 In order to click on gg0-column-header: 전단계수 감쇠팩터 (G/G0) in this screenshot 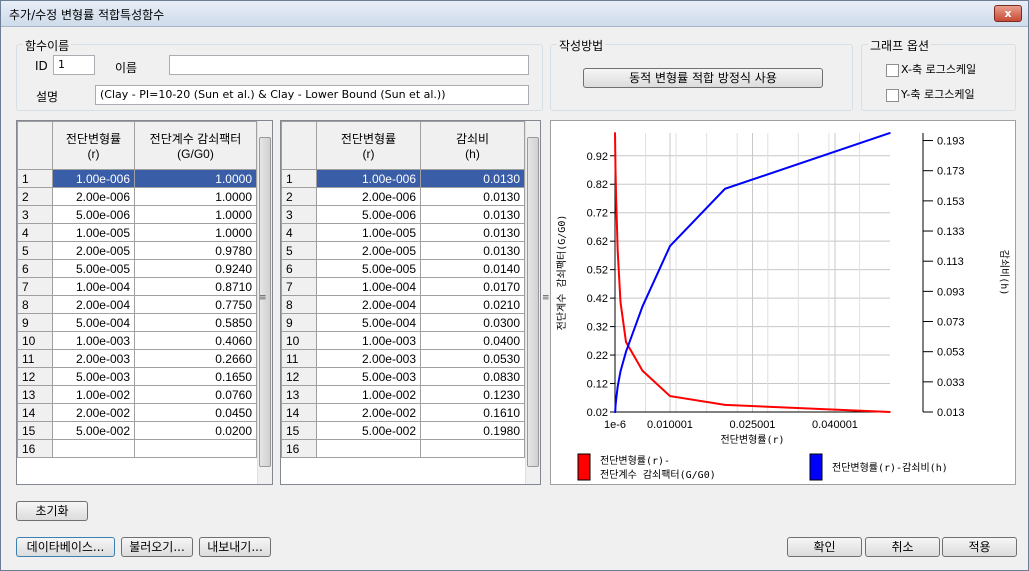, I will do `click(195, 145)`.